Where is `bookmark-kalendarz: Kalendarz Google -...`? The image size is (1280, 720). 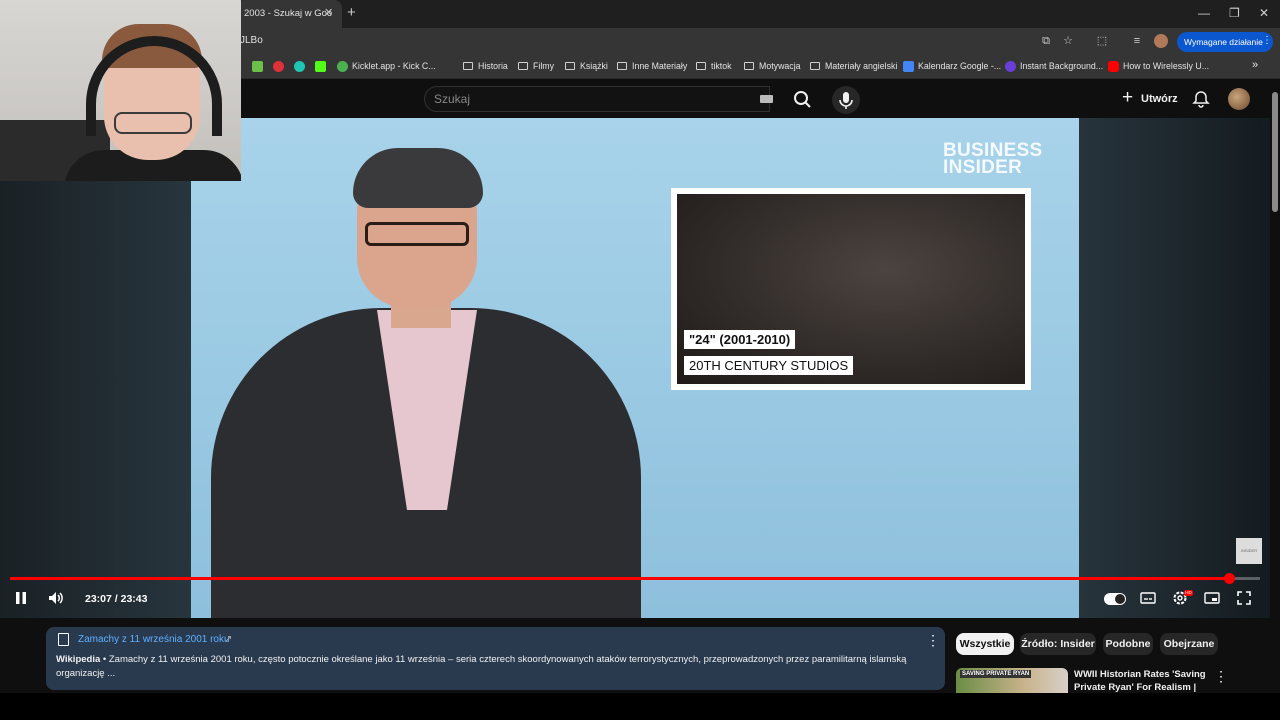 bookmark-kalendarz: Kalendarz Google -... is located at coordinates (959, 66).